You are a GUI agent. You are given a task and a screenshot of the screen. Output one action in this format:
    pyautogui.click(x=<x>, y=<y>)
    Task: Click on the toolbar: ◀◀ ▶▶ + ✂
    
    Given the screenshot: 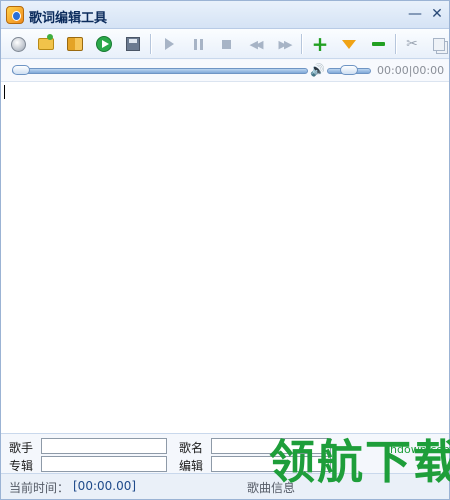 What is the action you would take?
    pyautogui.click(x=225, y=44)
    